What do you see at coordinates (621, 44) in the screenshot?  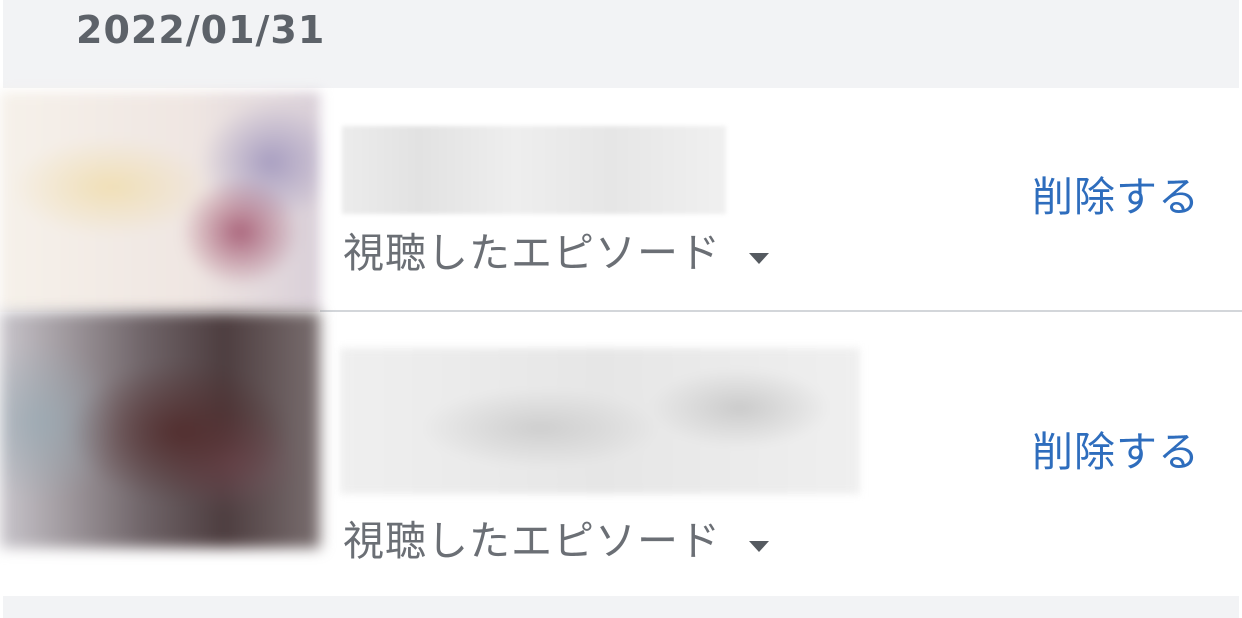 I see `date-section-header: 2022/01/31` at bounding box center [621, 44].